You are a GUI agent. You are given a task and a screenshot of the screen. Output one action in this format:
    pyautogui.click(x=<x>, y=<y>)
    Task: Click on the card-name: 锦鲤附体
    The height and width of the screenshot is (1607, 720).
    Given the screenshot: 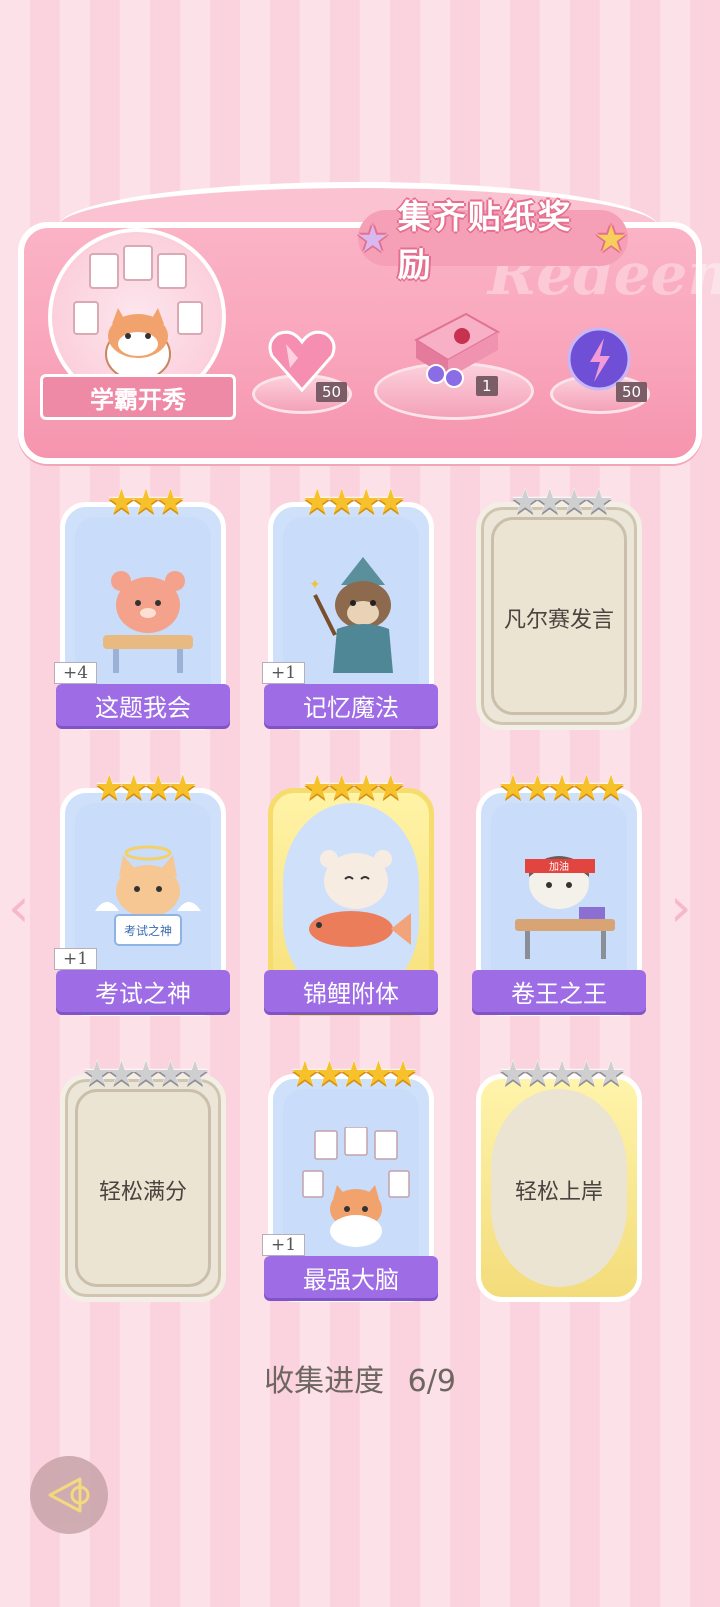 What is the action you would take?
    pyautogui.click(x=351, y=993)
    